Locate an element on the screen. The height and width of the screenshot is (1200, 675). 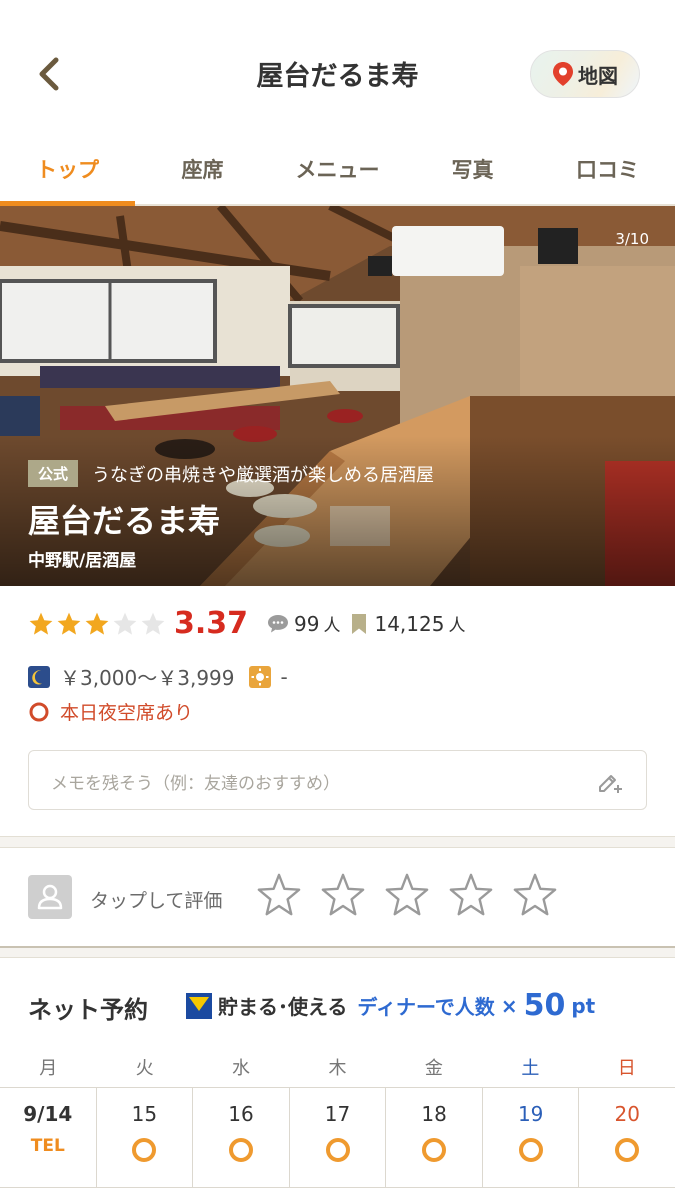
map-pin-icon is located at coordinates (563, 74).